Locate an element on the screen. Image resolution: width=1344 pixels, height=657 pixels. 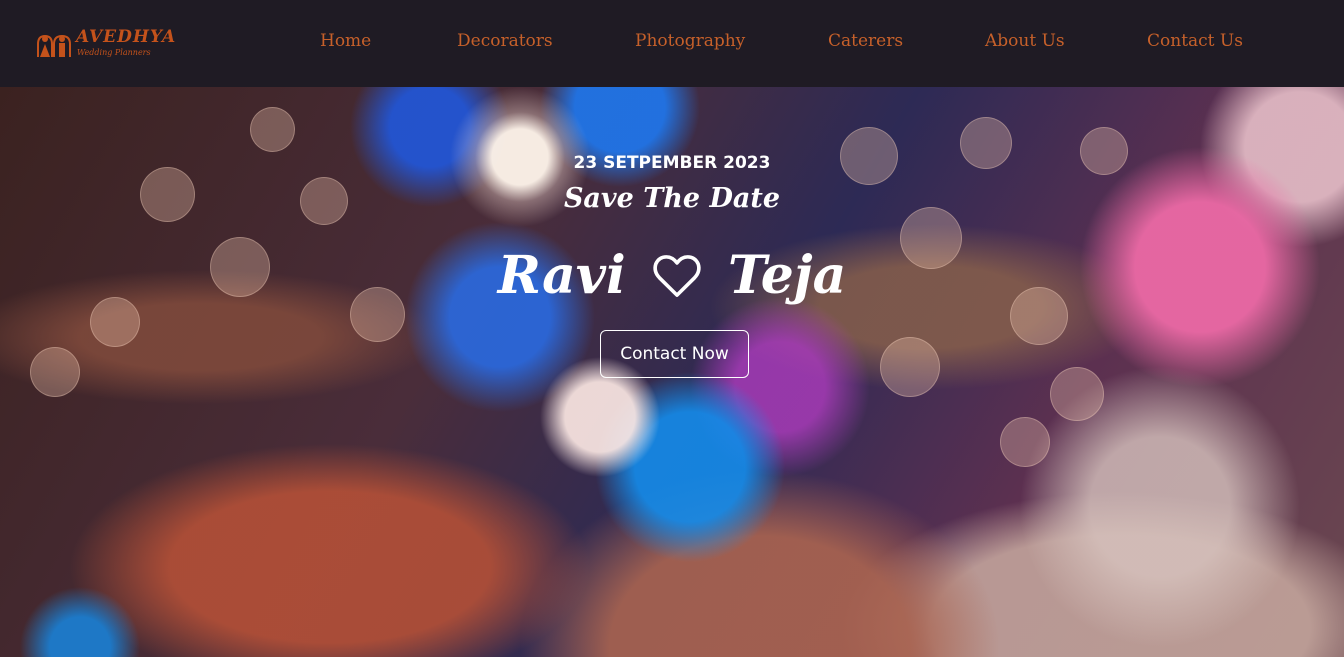
save-the-date-heading: Save The Date is located at coordinates (672, 198).